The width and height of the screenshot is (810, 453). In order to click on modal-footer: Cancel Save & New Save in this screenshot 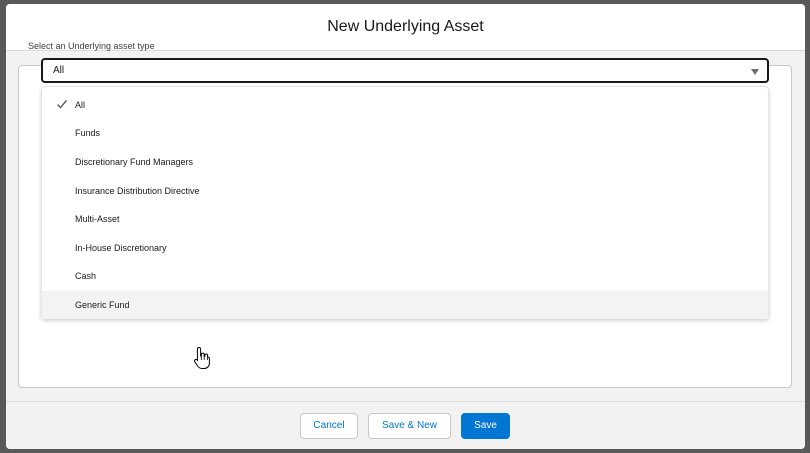, I will do `click(405, 425)`.